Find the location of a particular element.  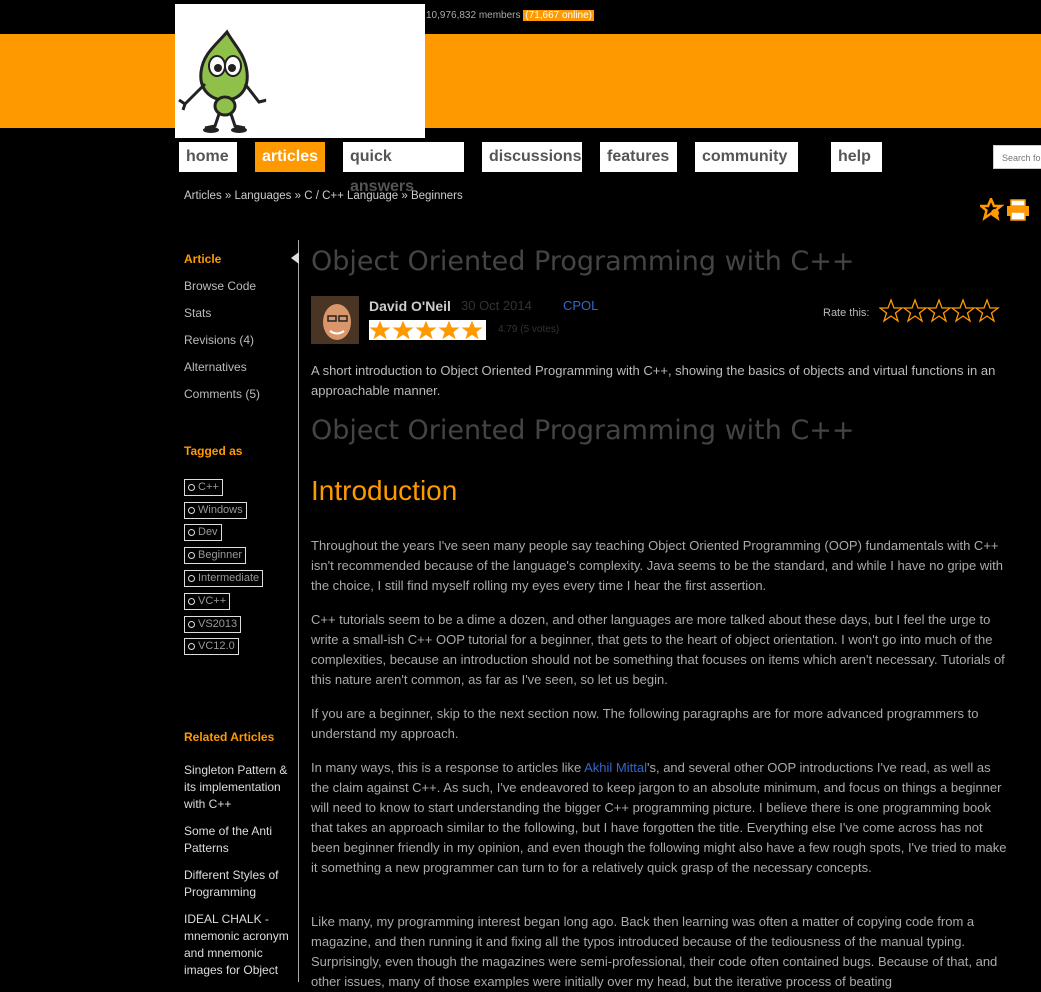

tag-item: VS2013 is located at coordinates (213, 624).